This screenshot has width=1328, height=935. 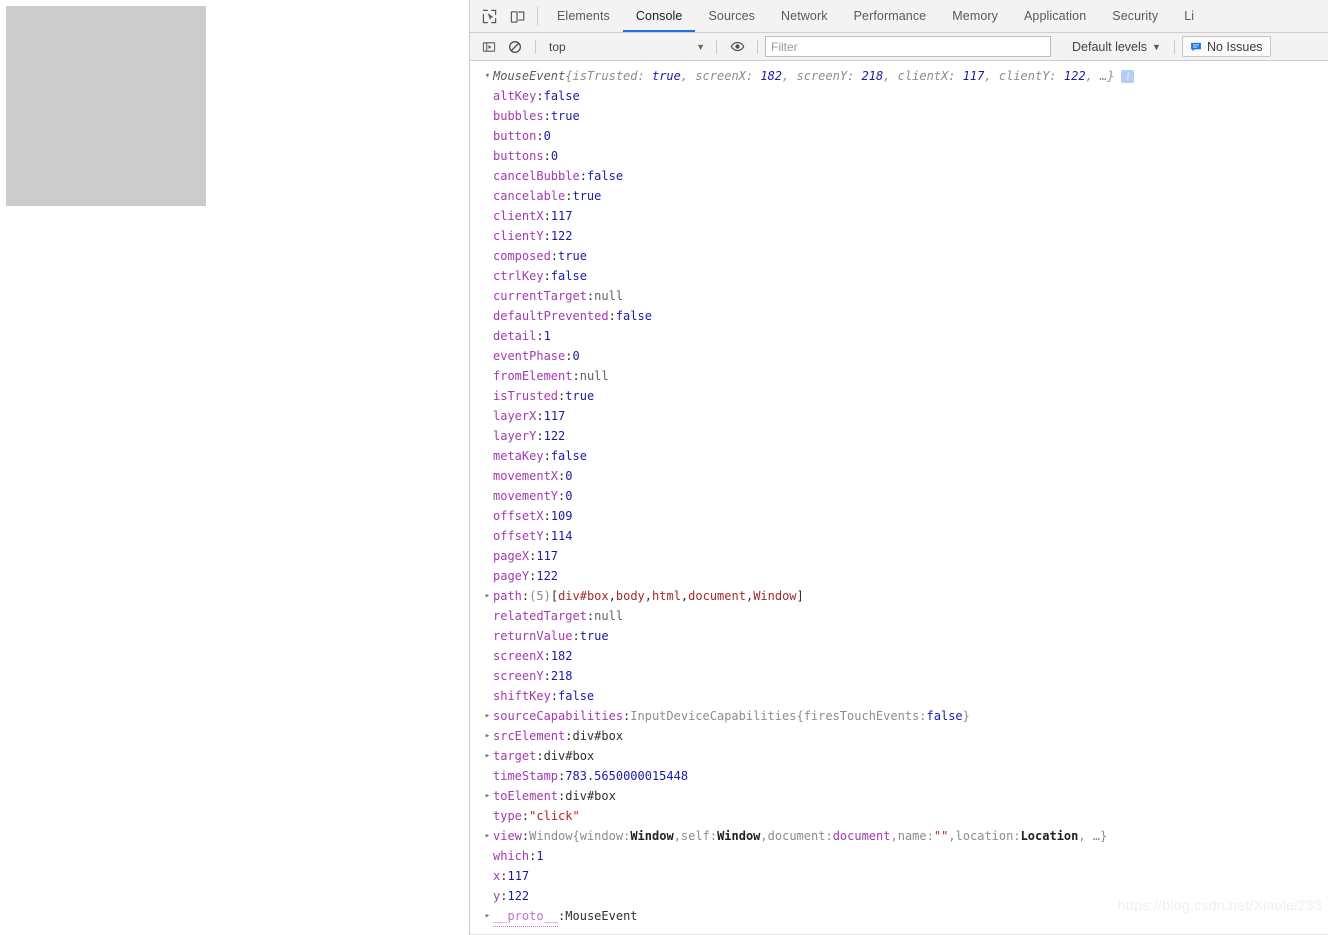 I want to click on property-row: altKey: false, so click(x=899, y=96).